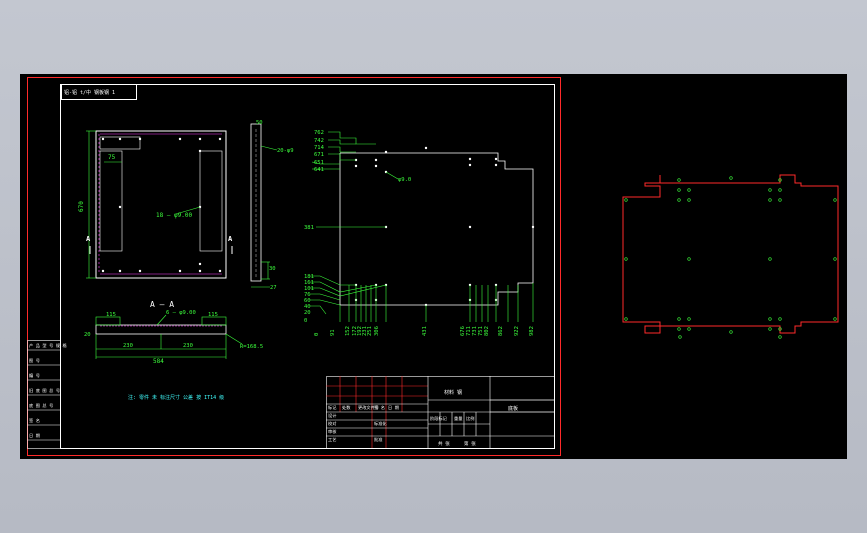 The width and height of the screenshot is (867, 533). Describe the element at coordinates (332, 439) in the screenshot. I see `title-block-cell: 工艺` at that location.